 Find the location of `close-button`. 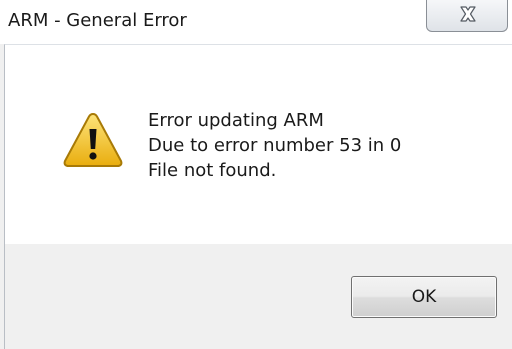

close-button is located at coordinates (467, 16).